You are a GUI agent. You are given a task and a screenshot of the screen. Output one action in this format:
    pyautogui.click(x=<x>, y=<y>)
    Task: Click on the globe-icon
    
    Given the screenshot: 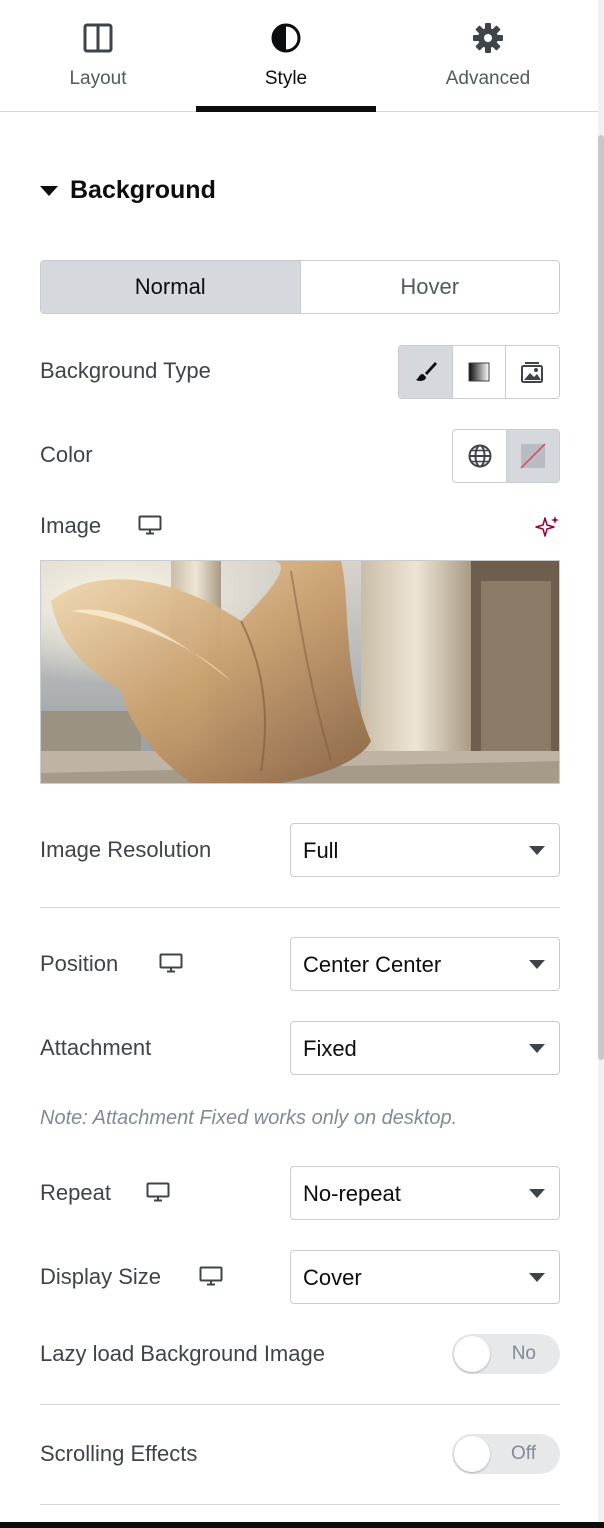 What is the action you would take?
    pyautogui.click(x=479, y=456)
    